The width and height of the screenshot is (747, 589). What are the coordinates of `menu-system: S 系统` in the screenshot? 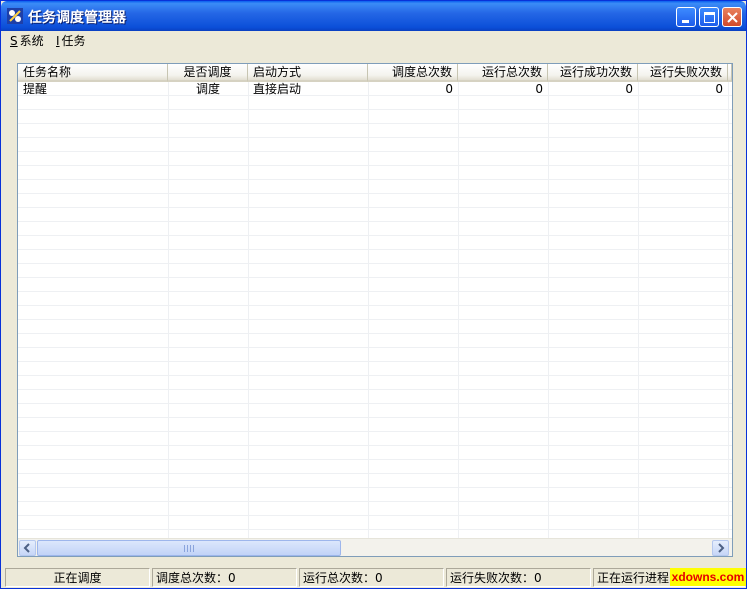 It's located at (27, 41).